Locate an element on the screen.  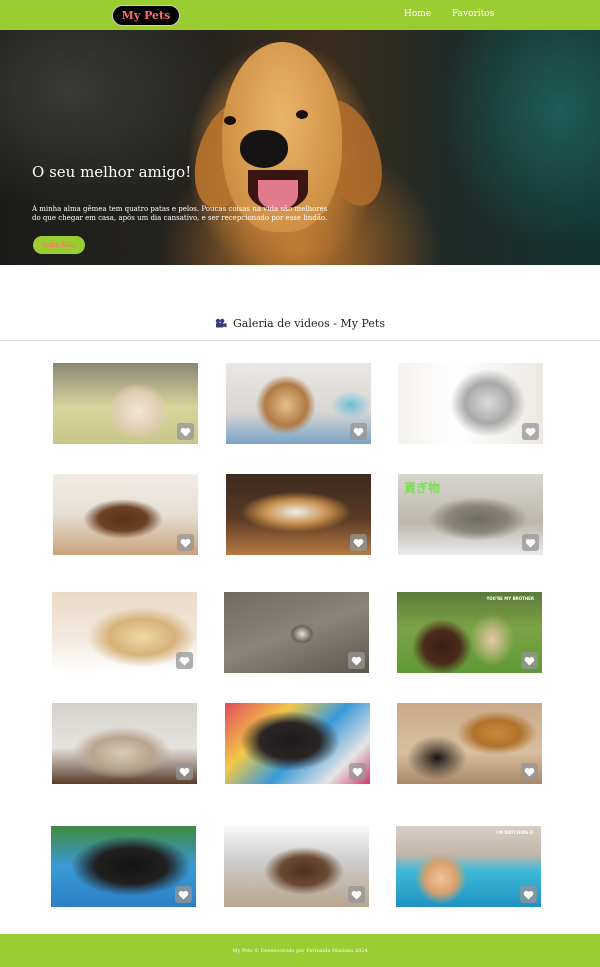
video-thumbnail-siamese-cat is located at coordinates (124, 743).